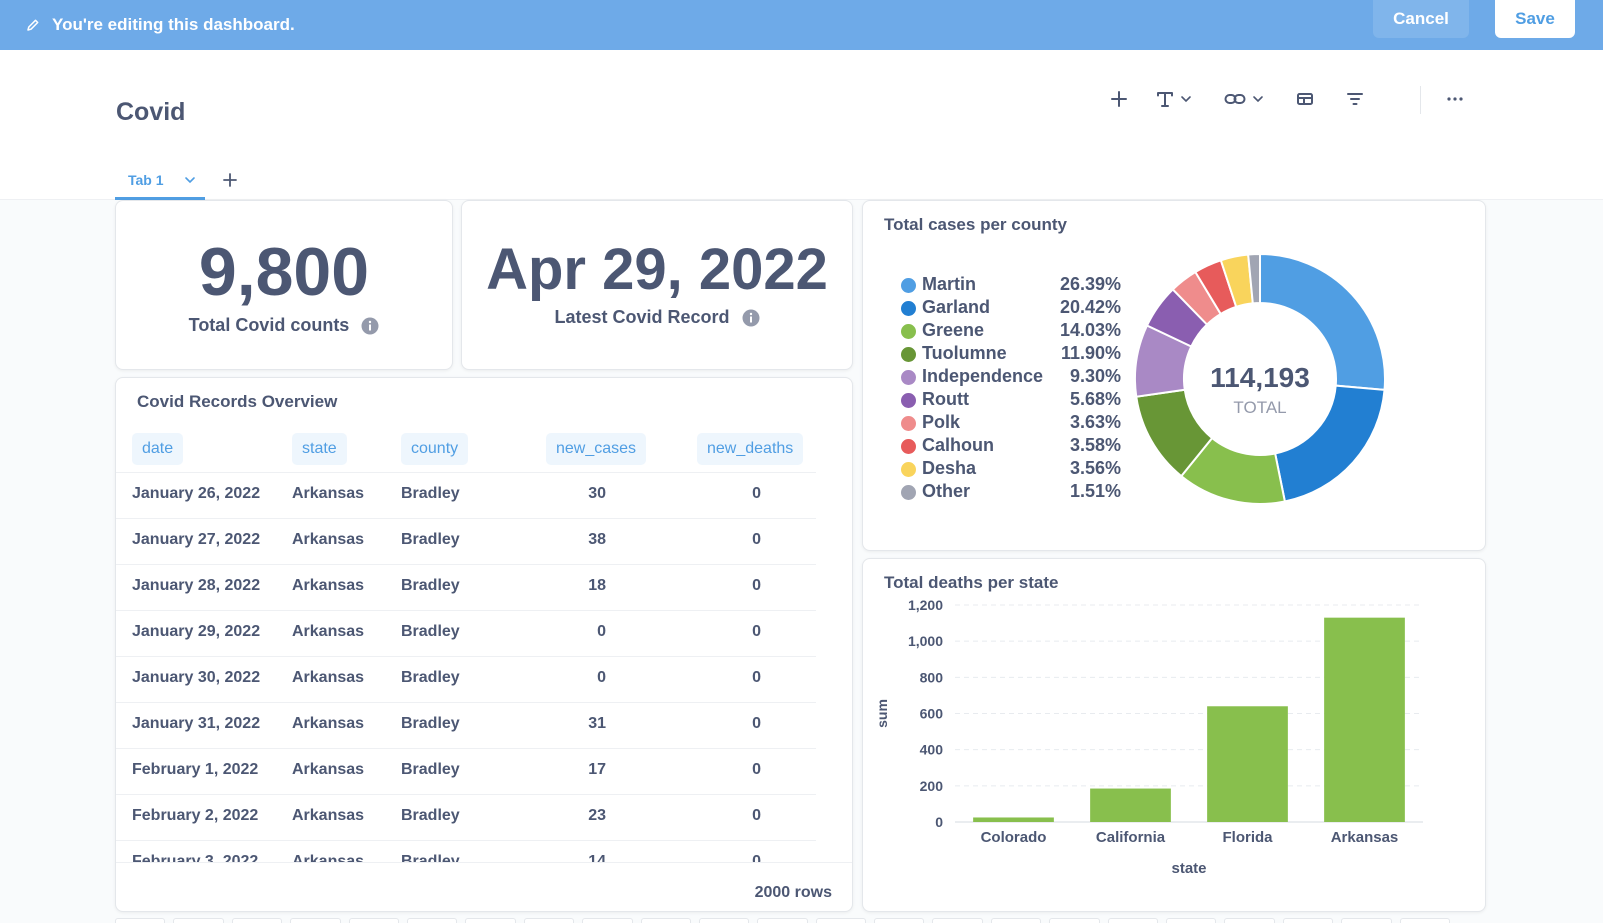 The height and width of the screenshot is (923, 1603). I want to click on cell-new-cases: 18, so click(597, 585).